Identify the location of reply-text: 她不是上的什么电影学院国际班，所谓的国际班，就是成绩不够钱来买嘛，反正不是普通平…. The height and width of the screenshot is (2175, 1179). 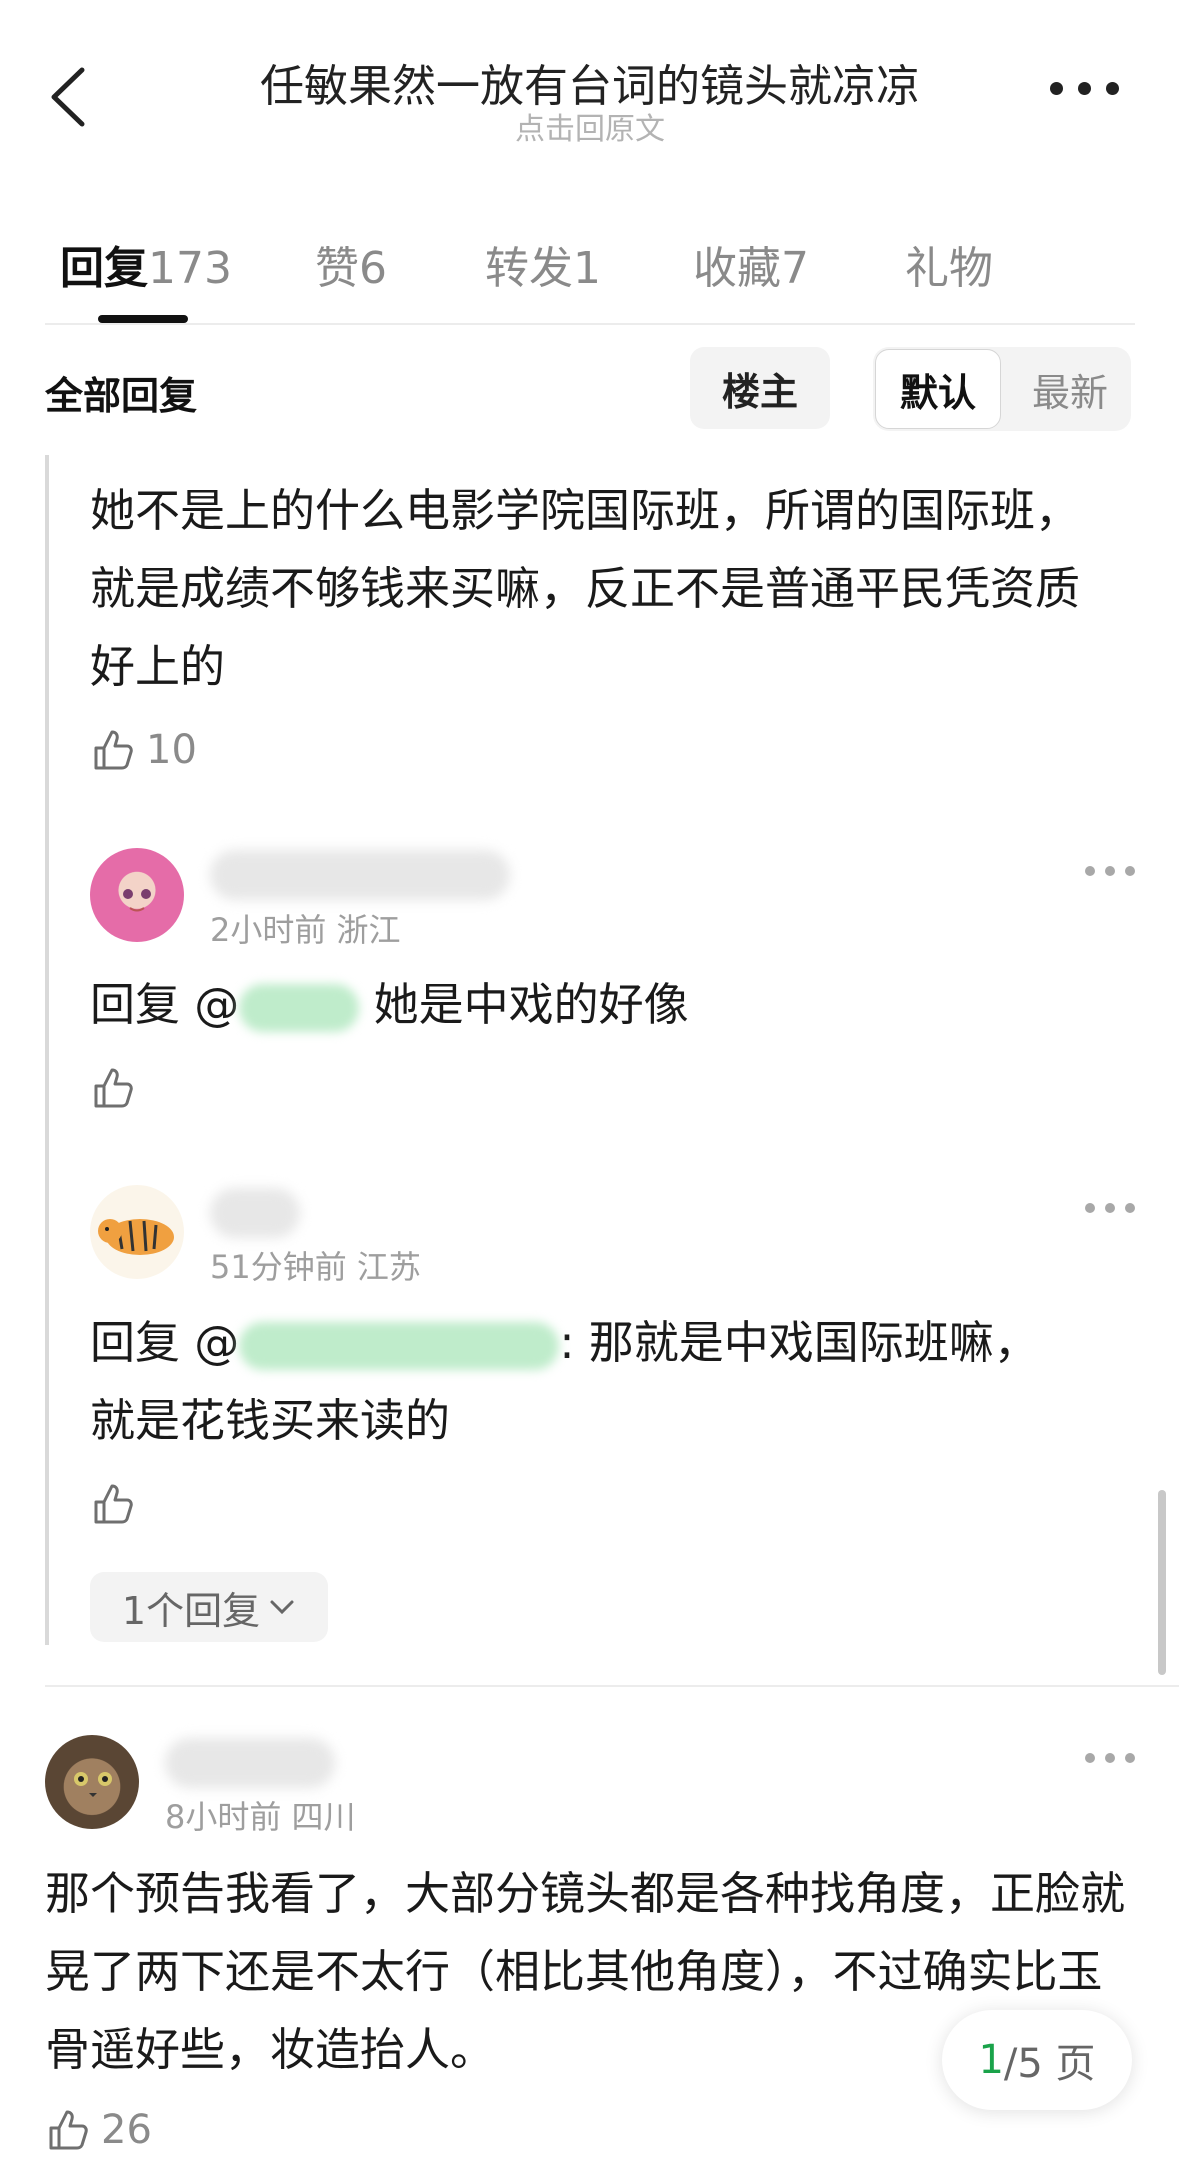
(585, 588).